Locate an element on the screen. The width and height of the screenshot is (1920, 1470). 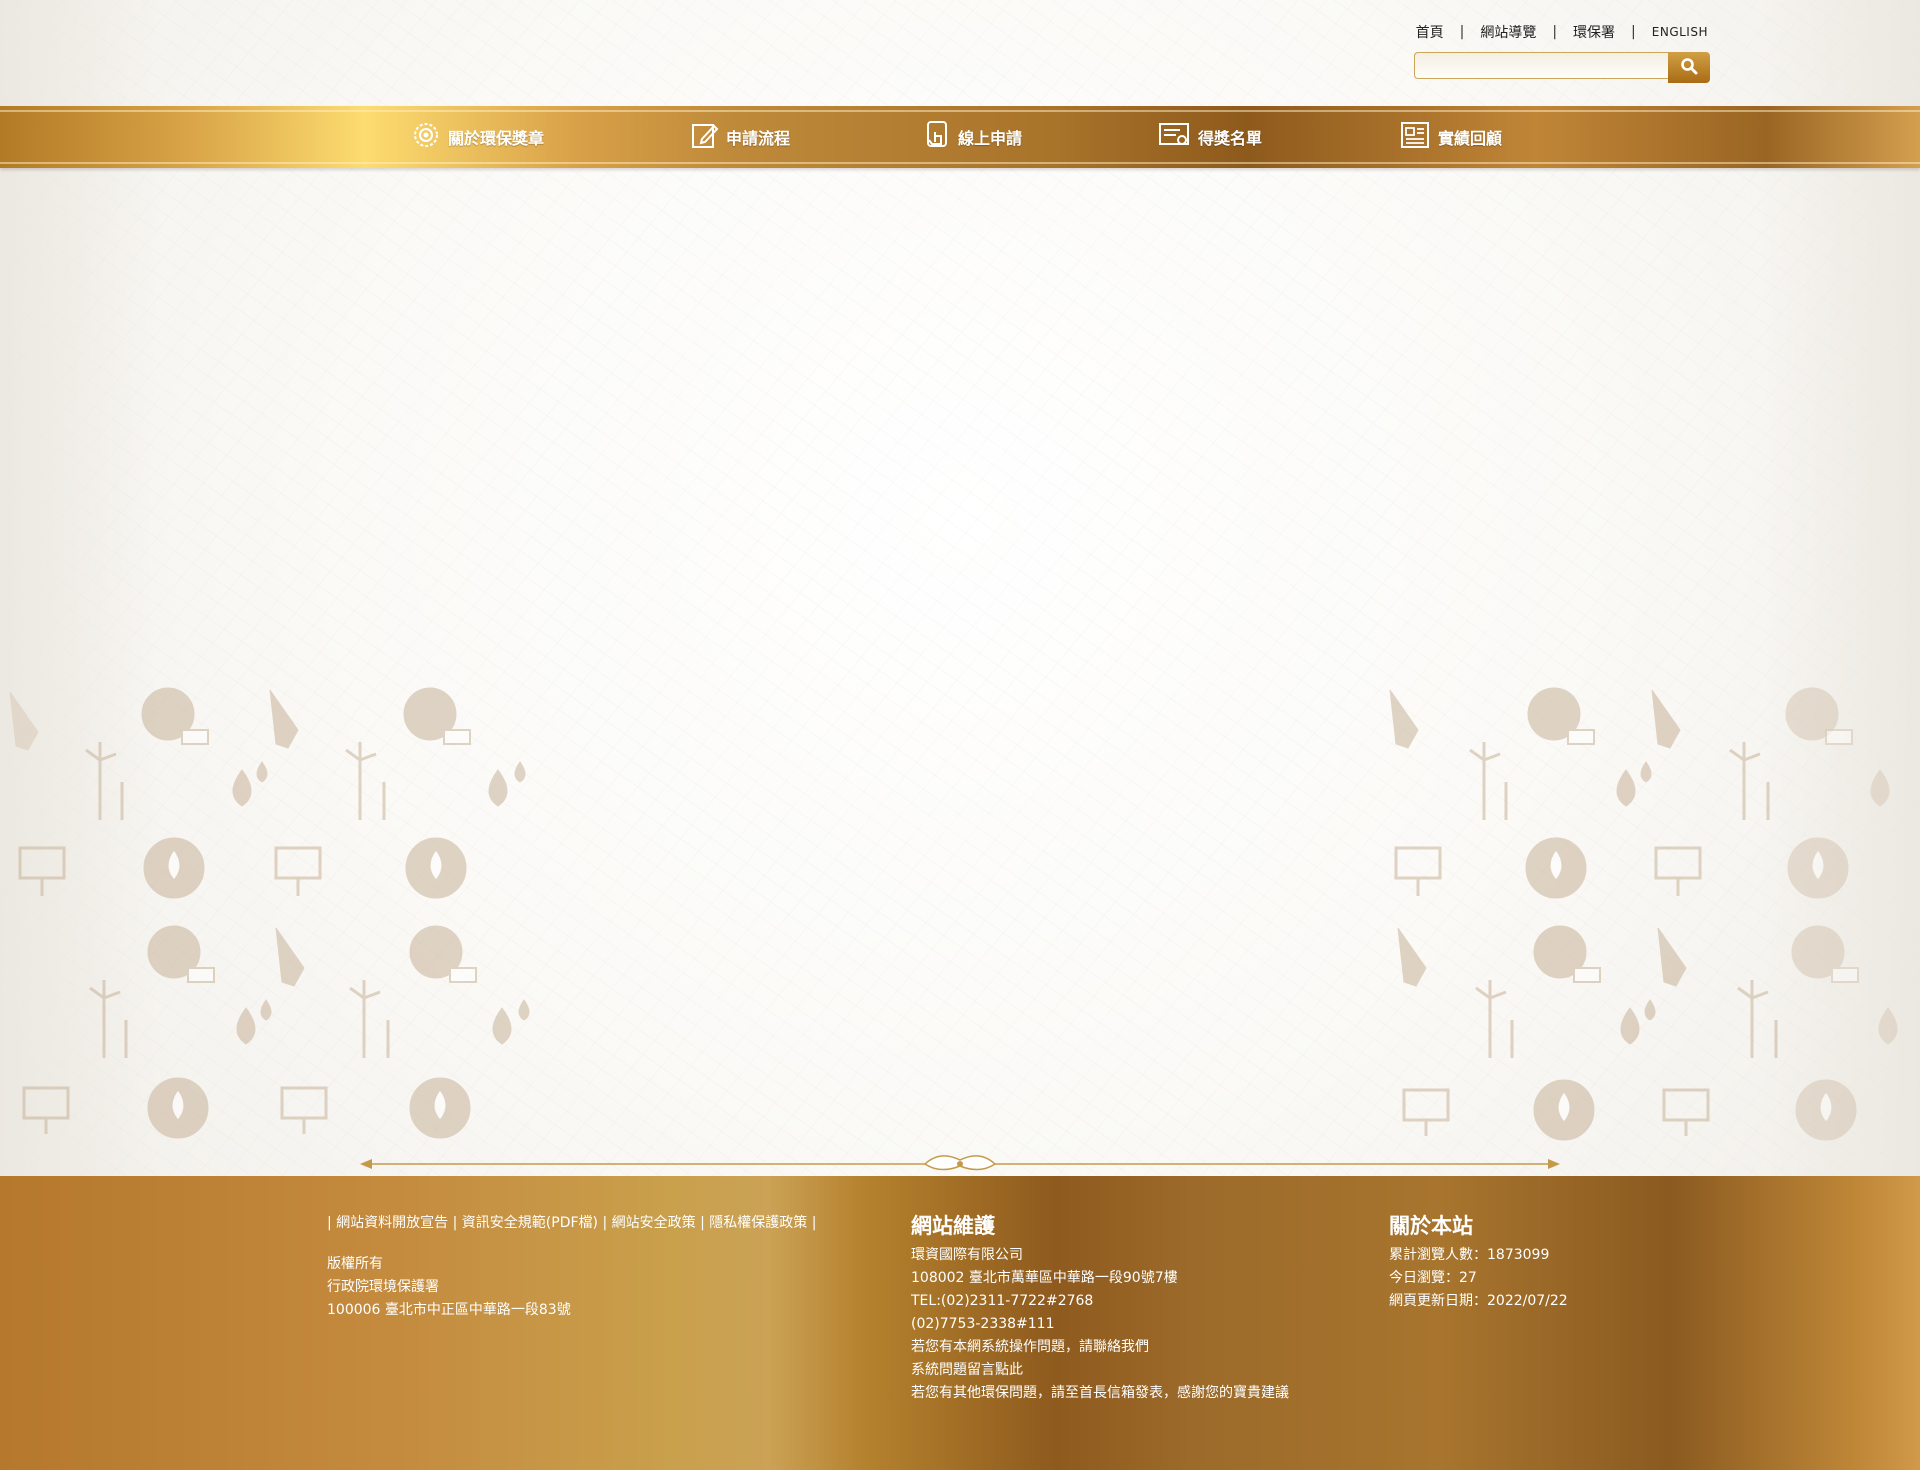
message-board-link: 系統問題留言點此 is located at coordinates (1100, 1370).